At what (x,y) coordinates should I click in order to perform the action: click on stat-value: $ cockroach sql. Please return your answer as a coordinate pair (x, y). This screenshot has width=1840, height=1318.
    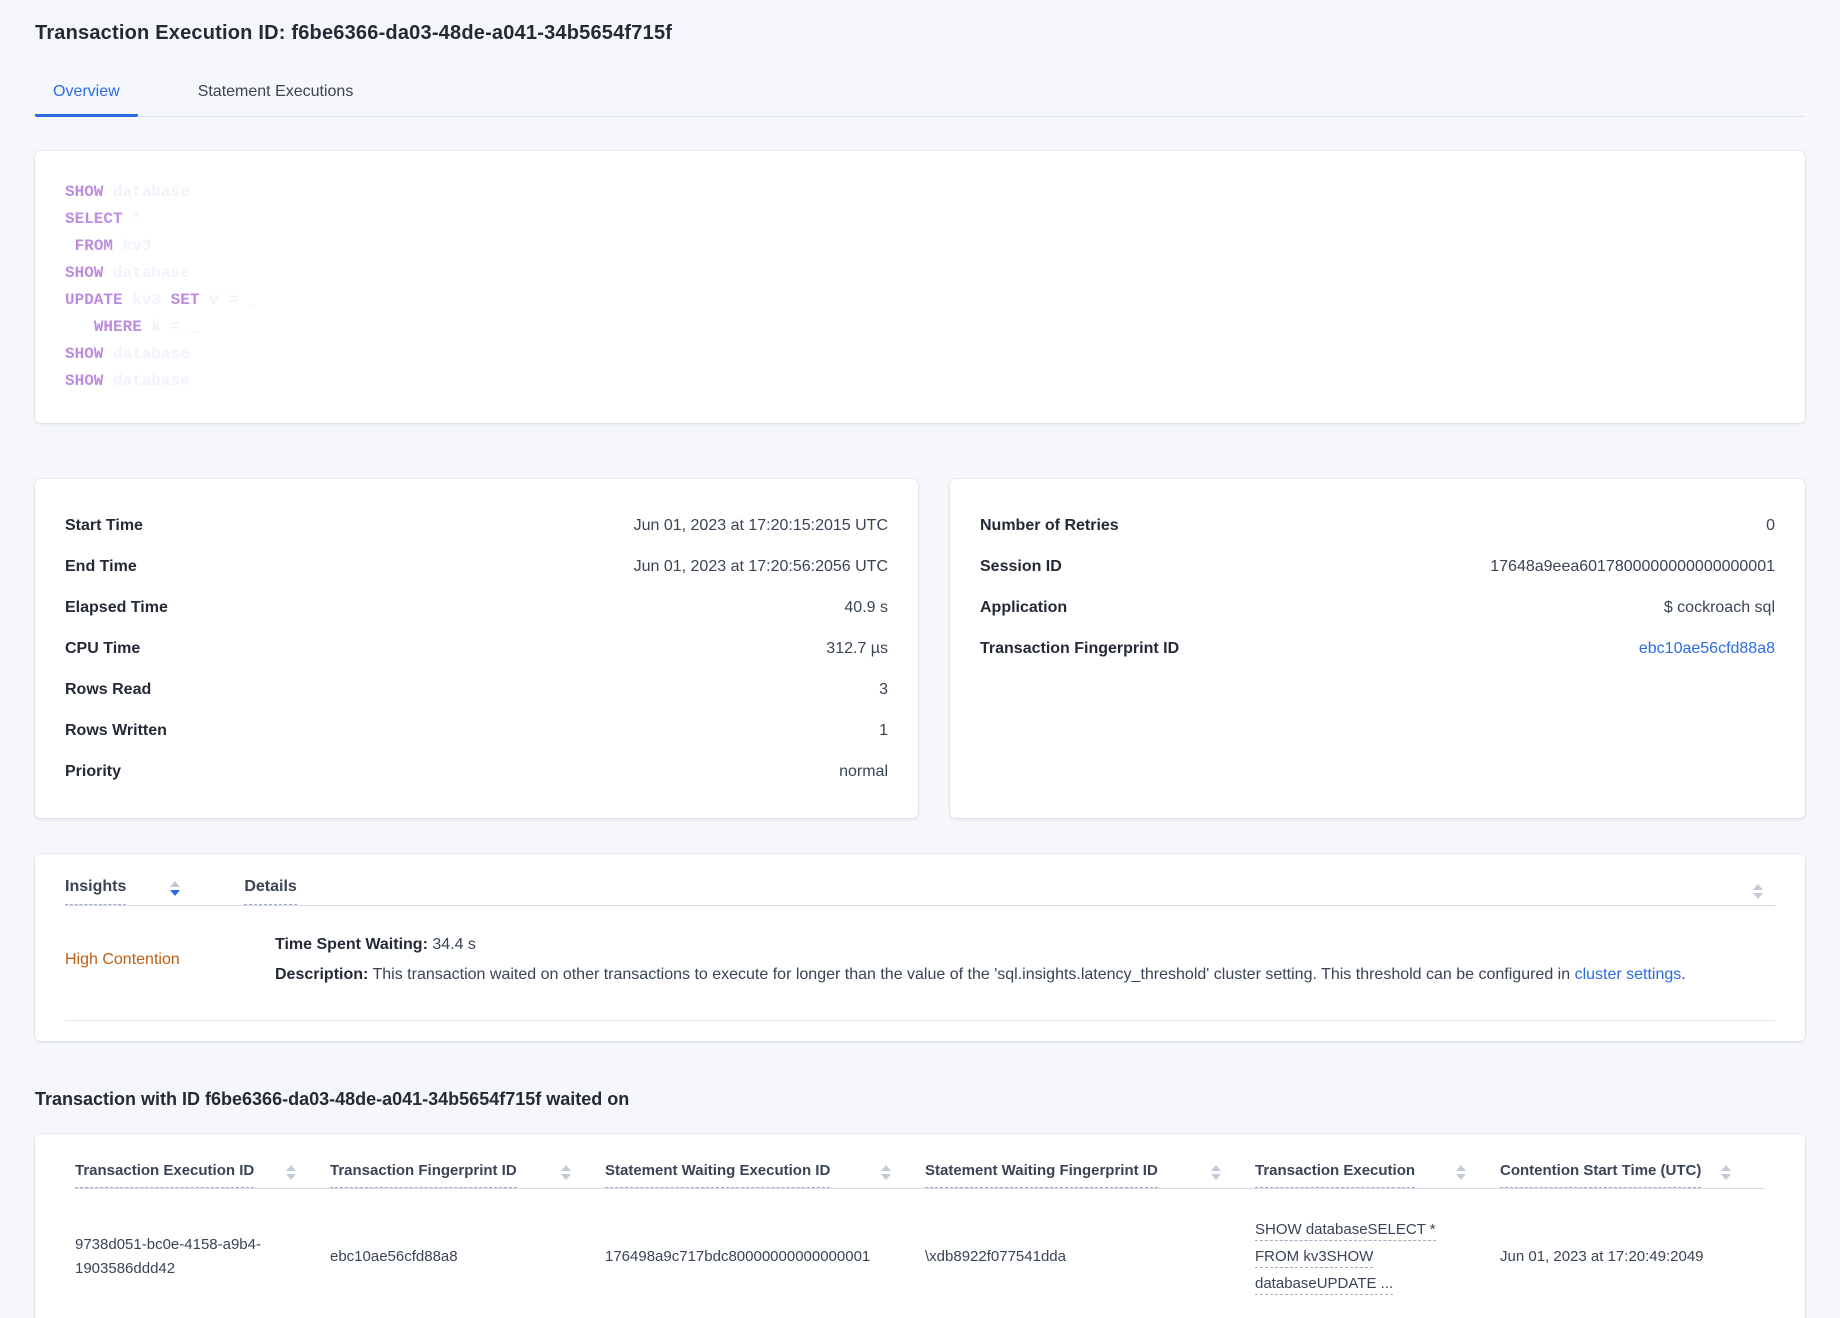
    Looking at the image, I should click on (1719, 607).